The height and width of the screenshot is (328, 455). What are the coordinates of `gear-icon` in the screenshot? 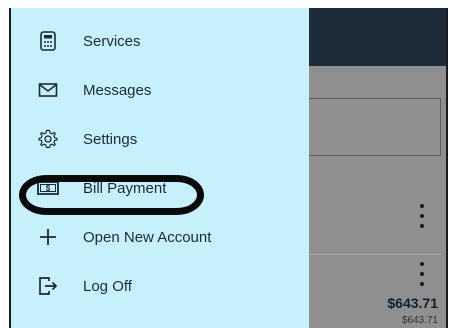 It's located at (48, 139).